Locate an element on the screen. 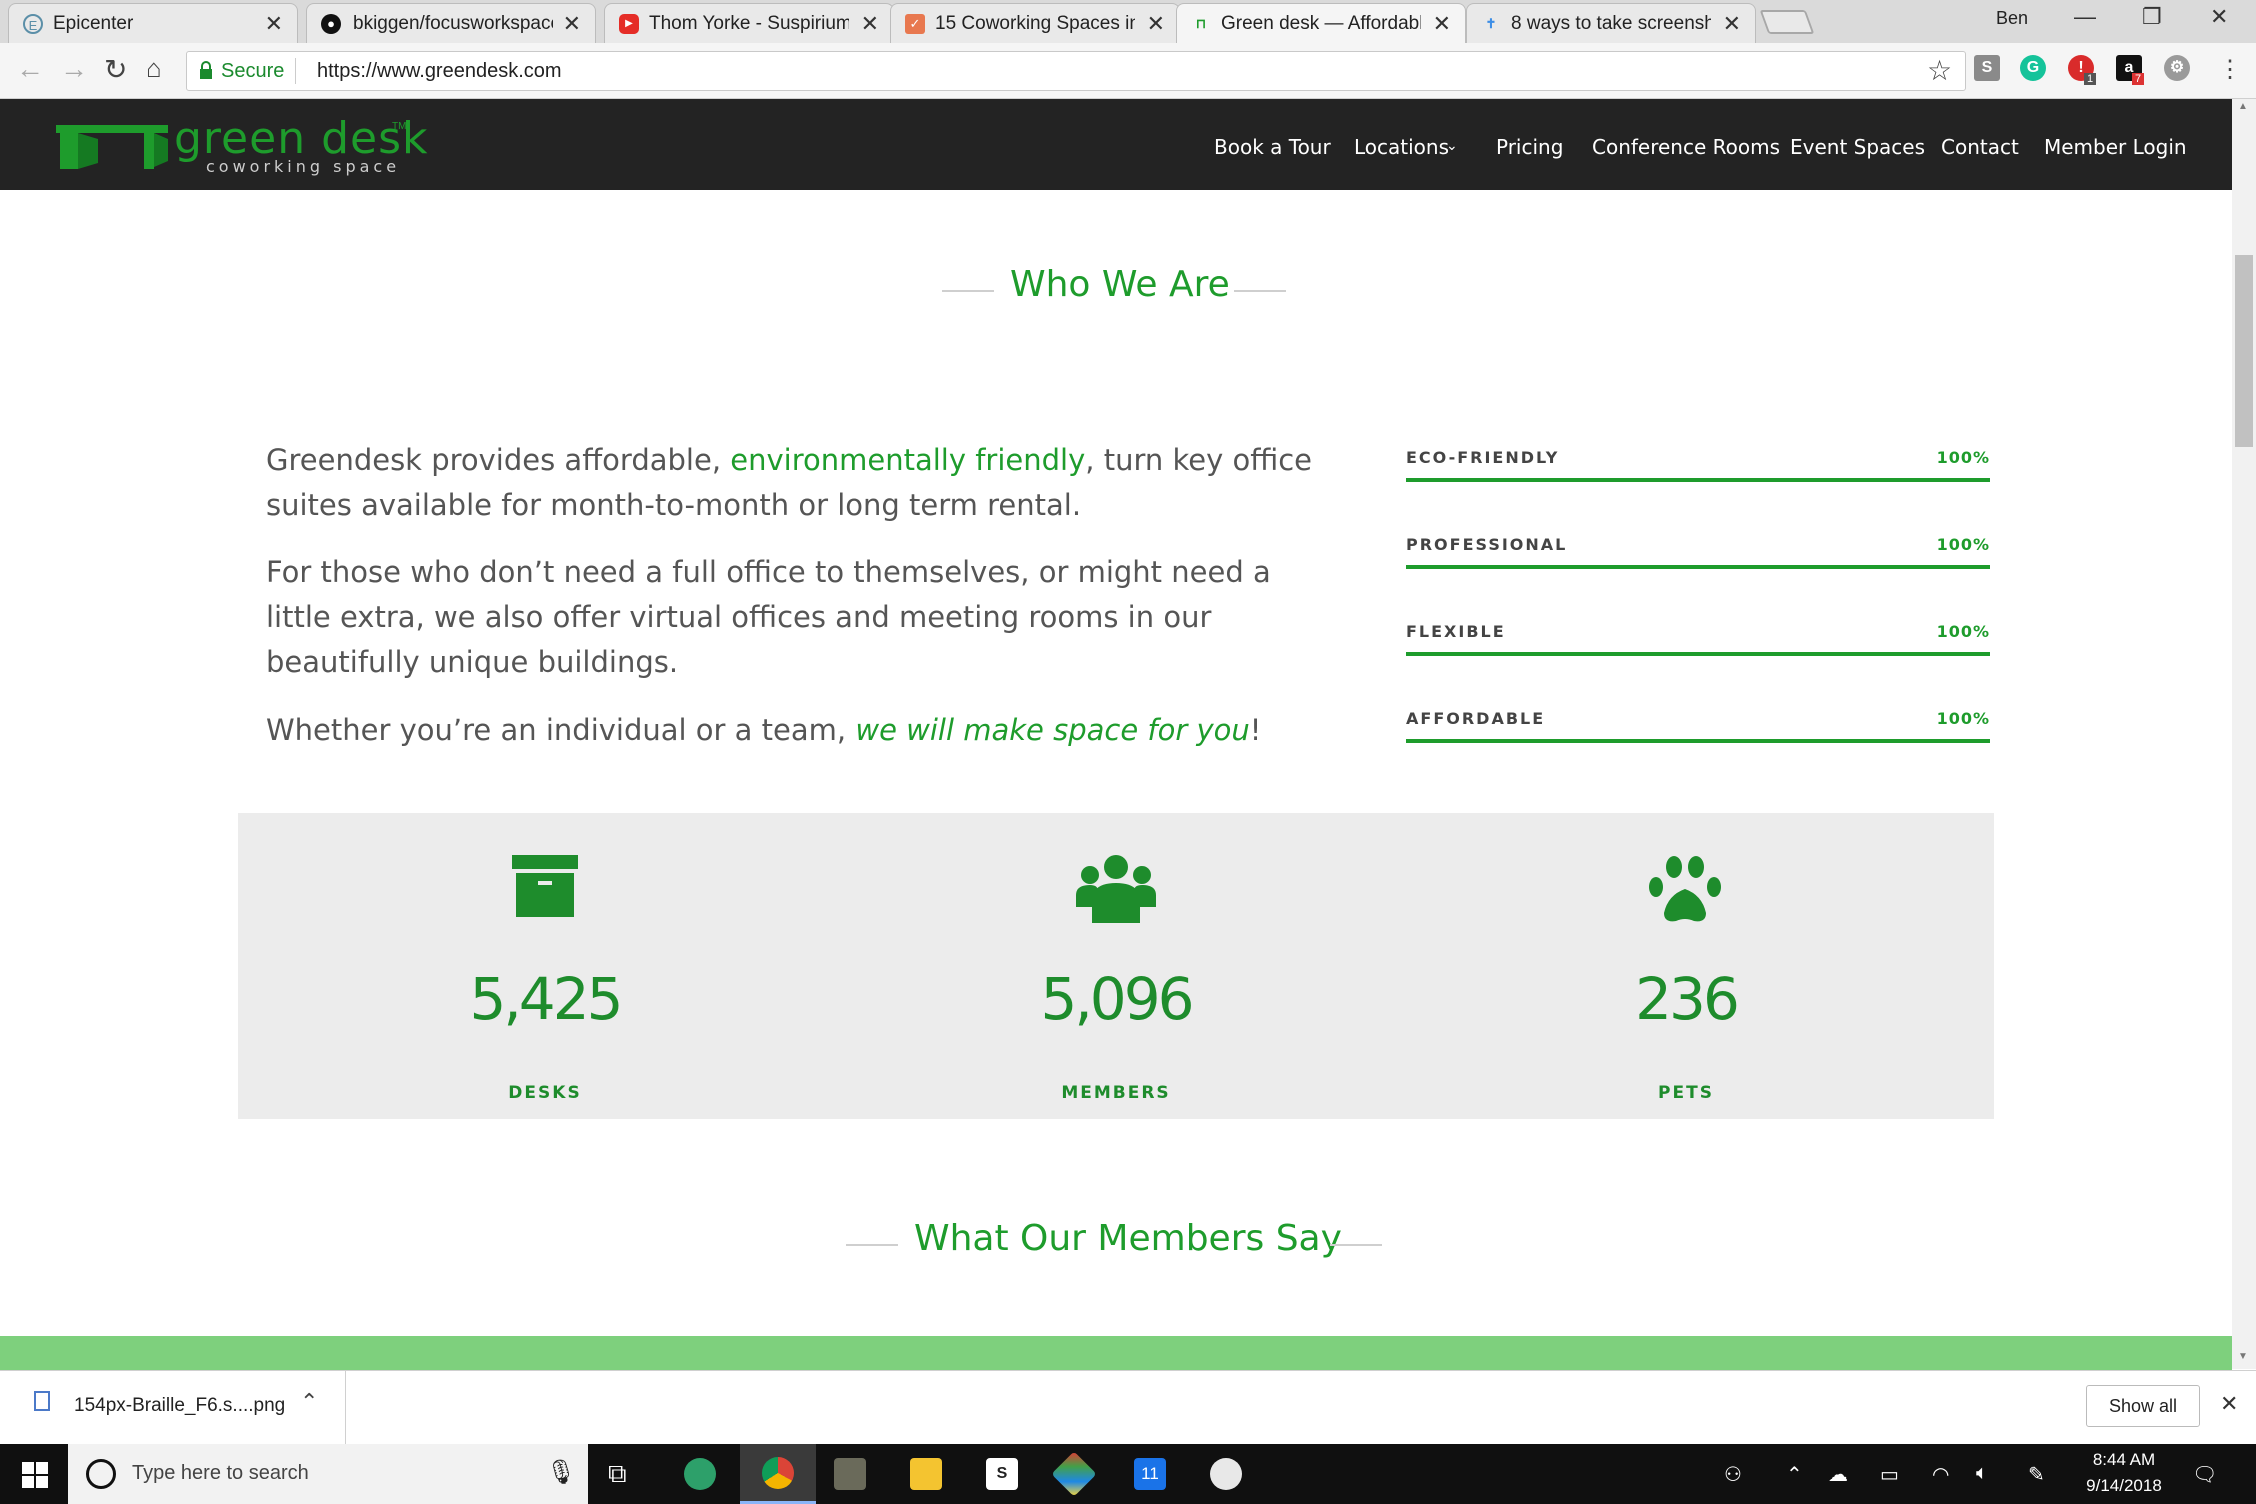 Image resolution: width=2256 pixels, height=1504 pixels. task-view-icon: ⧉ is located at coordinates (617, 1474).